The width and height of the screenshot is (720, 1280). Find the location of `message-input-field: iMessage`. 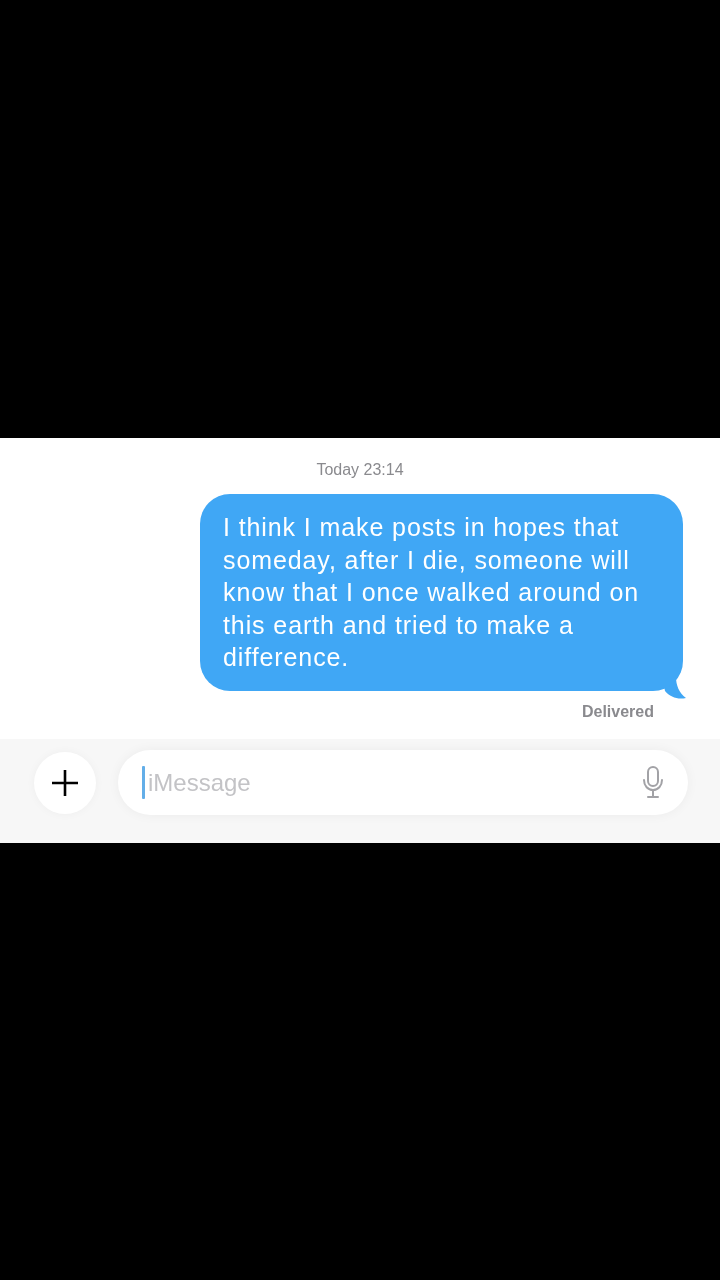

message-input-field: iMessage is located at coordinates (403, 782).